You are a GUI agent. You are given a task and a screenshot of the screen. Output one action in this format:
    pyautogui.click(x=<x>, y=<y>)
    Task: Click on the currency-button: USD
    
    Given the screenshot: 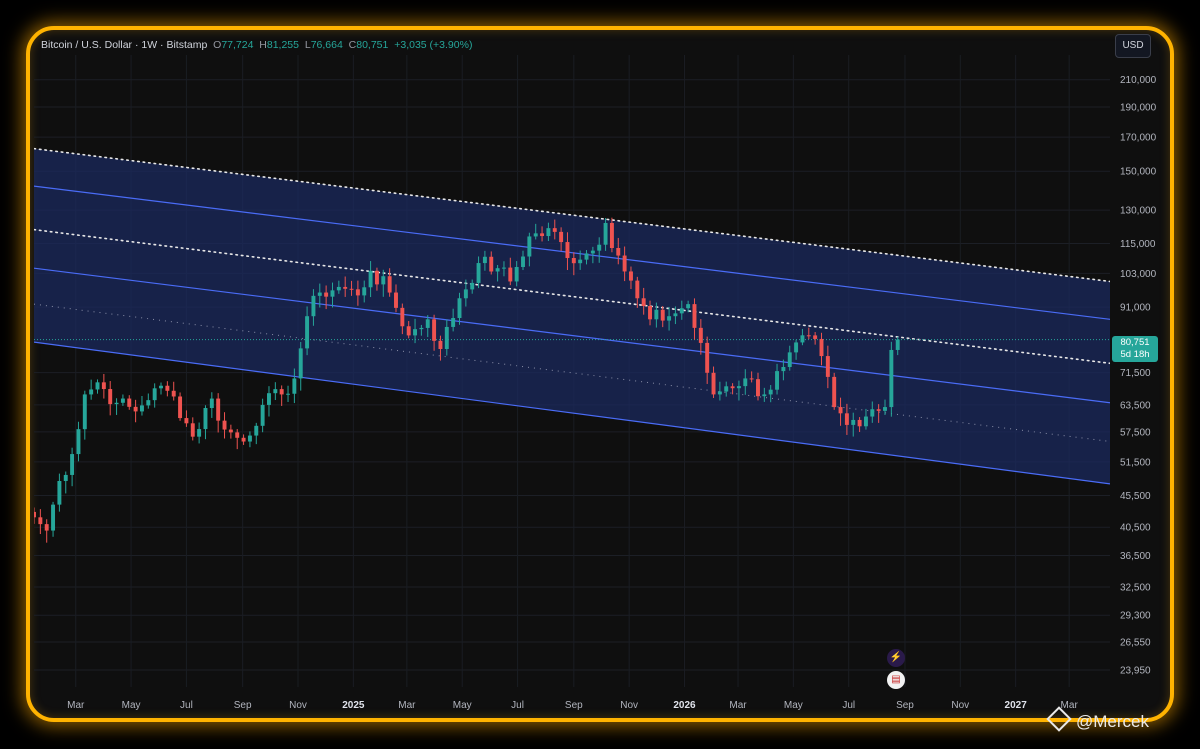 What is the action you would take?
    pyautogui.click(x=1133, y=46)
    